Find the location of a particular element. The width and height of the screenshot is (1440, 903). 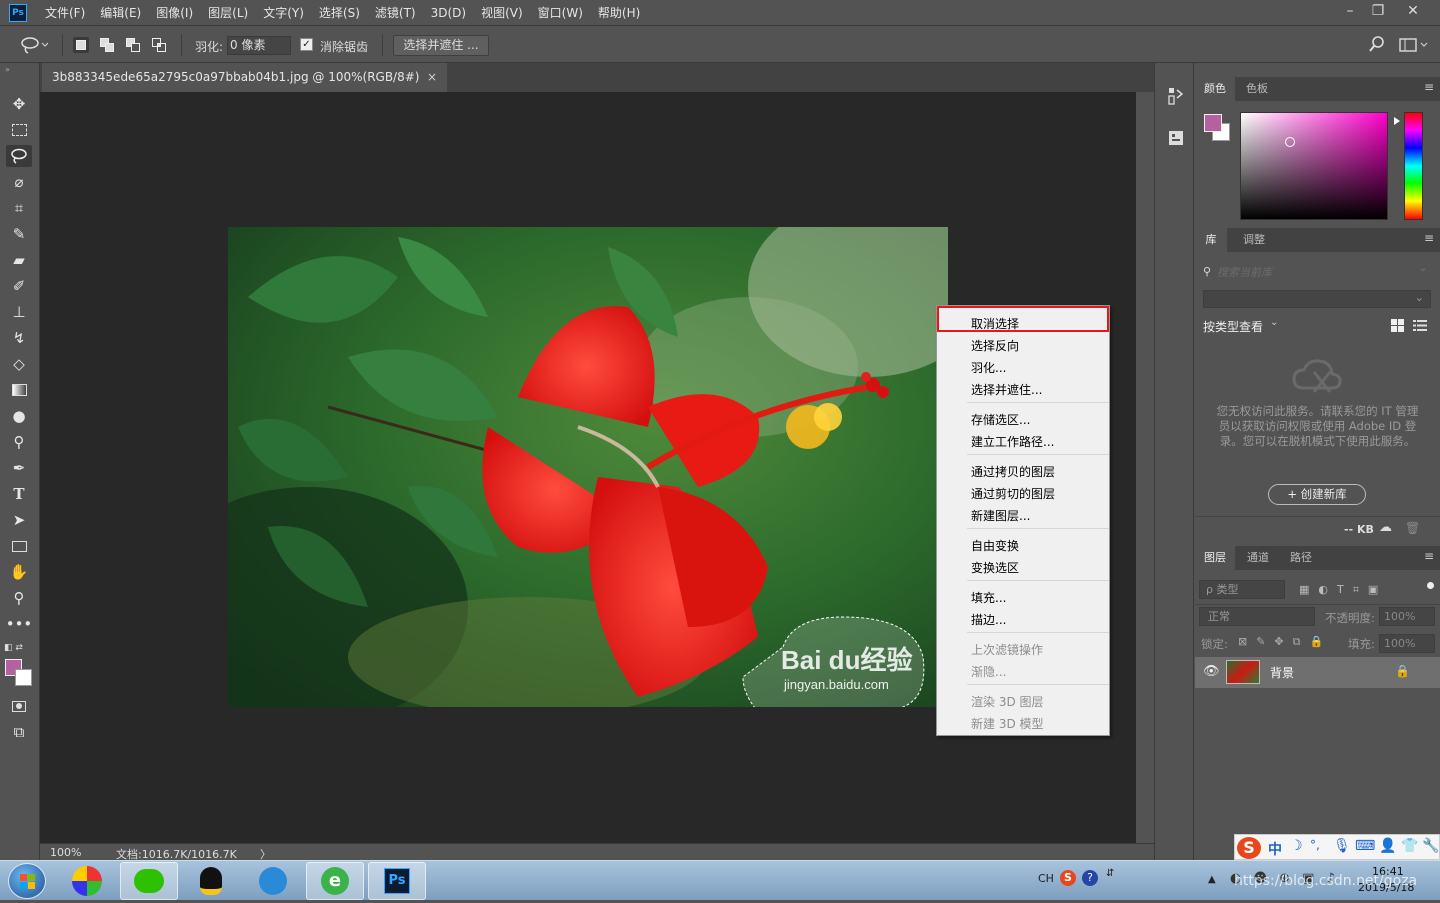

eraser-tool-icon: ◇ is located at coordinates (19, 364).